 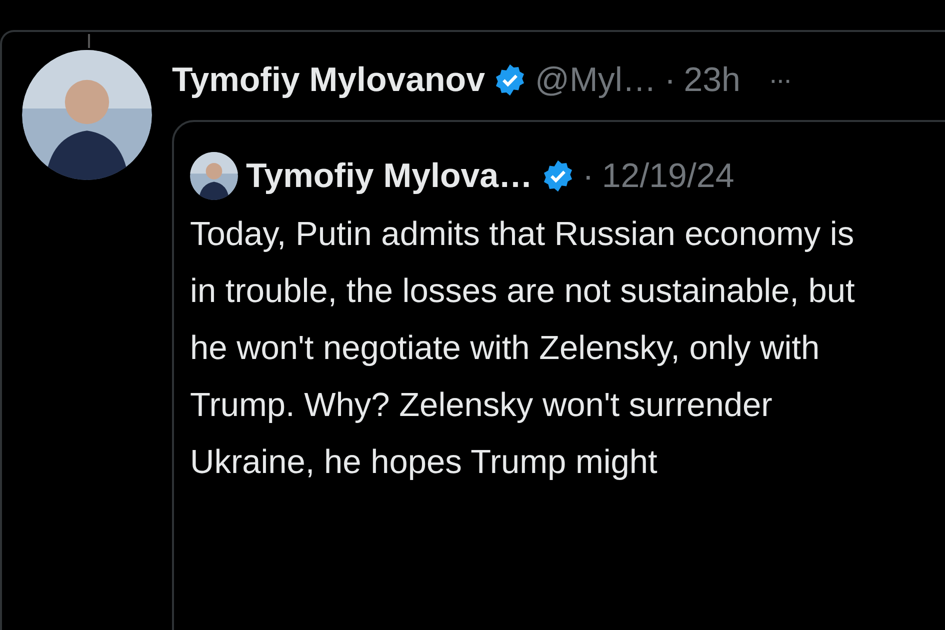 What do you see at coordinates (668, 176) in the screenshot?
I see `post-date: 12/19/24` at bounding box center [668, 176].